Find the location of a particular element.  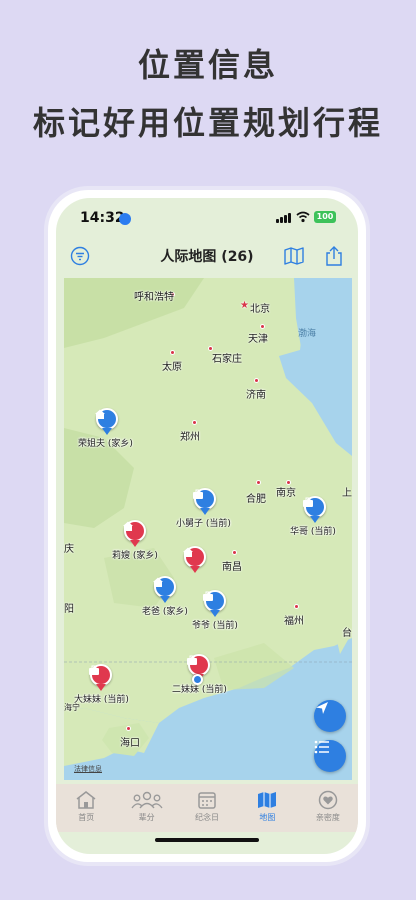

promo-headline-2: 标记好用位置规划行程 is located at coordinates (207, 123).